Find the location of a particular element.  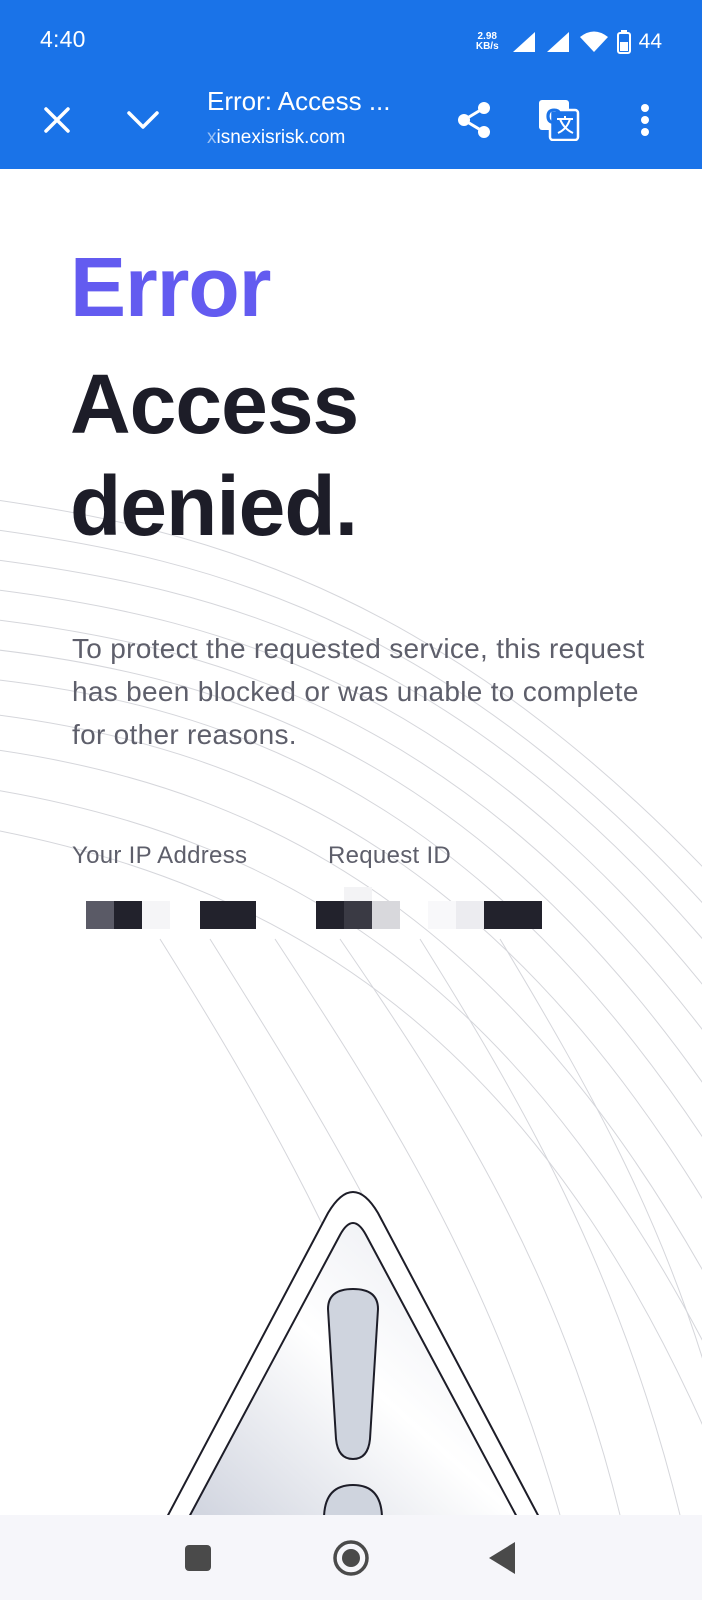

battery-percent: 44 is located at coordinates (650, 41).